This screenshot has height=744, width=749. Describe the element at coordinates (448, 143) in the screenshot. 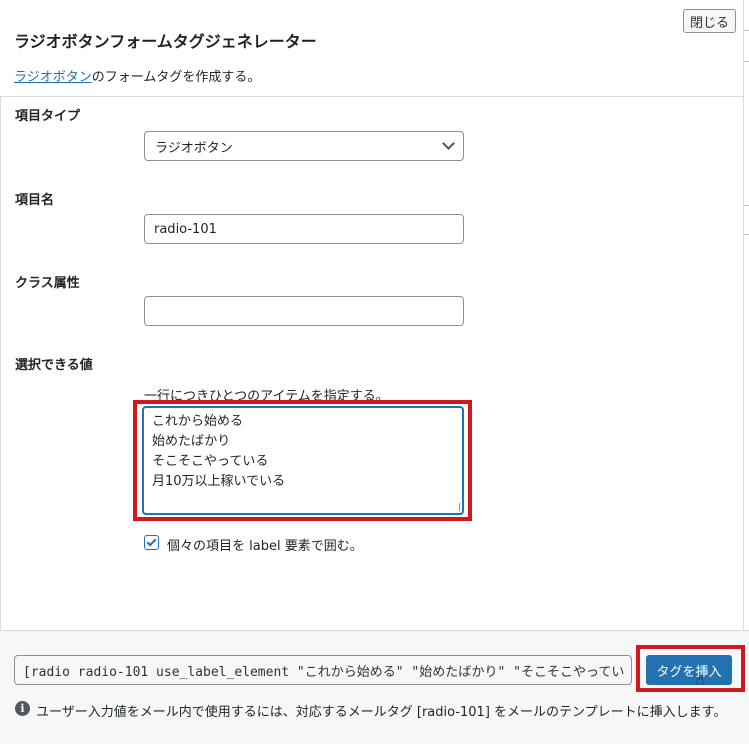

I see `chevron-down-icon` at that location.